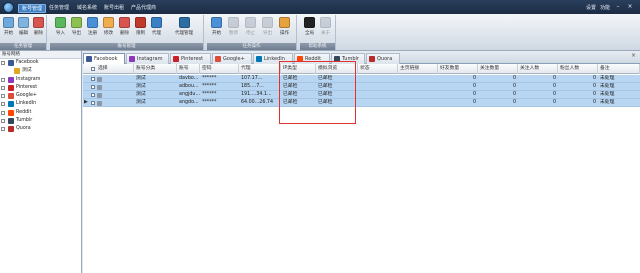 Image resolution: width=640 pixels, height=273 pixels. What do you see at coordinates (155, 69) in the screenshot?
I see `col-header-category: 账号分类` at bounding box center [155, 69].